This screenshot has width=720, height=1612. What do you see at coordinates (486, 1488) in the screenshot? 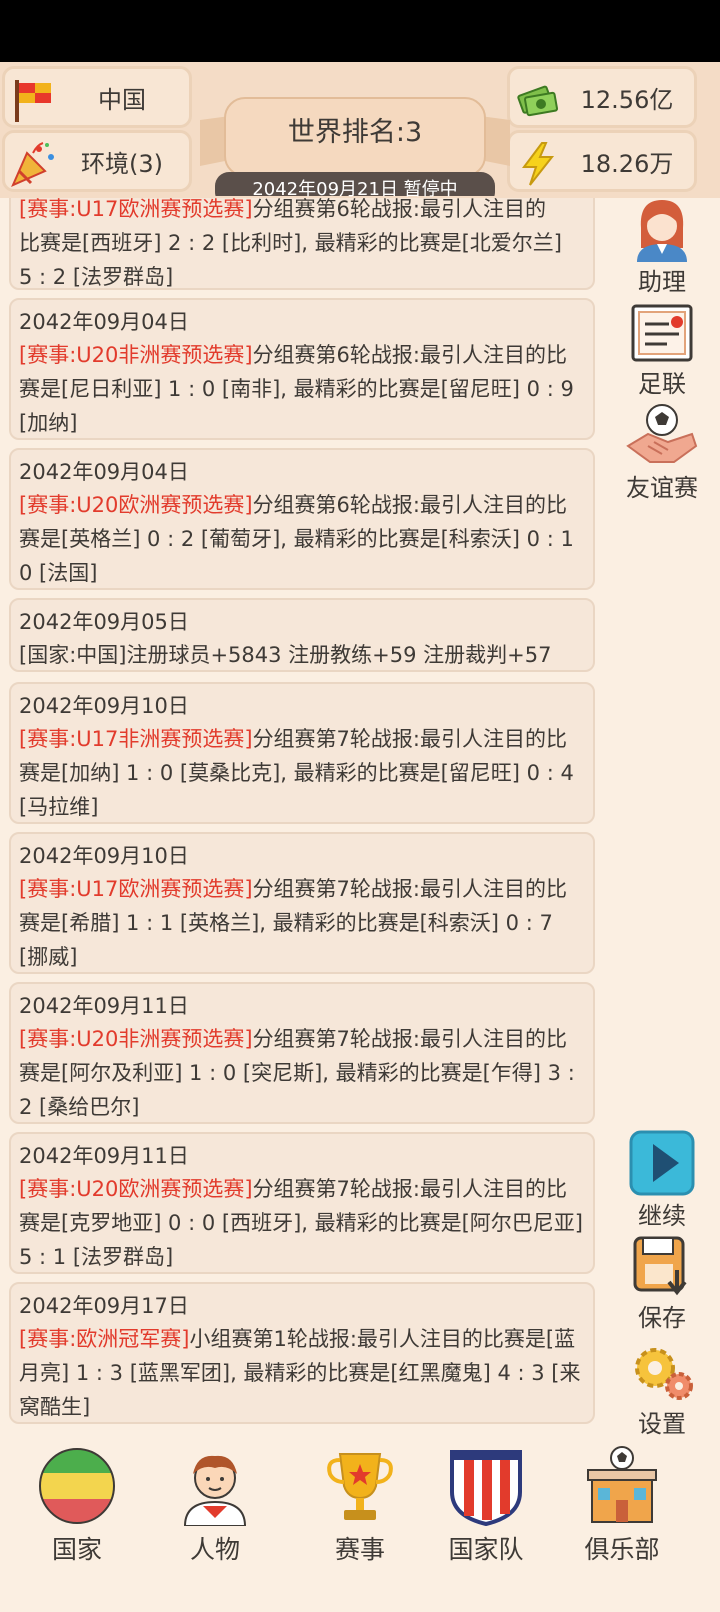
I see `shield-icon` at bounding box center [486, 1488].